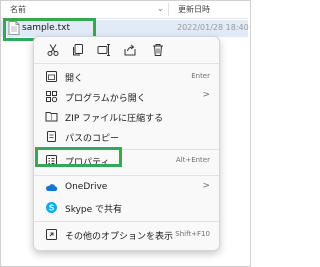 This screenshot has width=320, height=267. What do you see at coordinates (119, 237) in the screenshot?
I see `menu-item-label: その他のオプションを表示` at bounding box center [119, 237].